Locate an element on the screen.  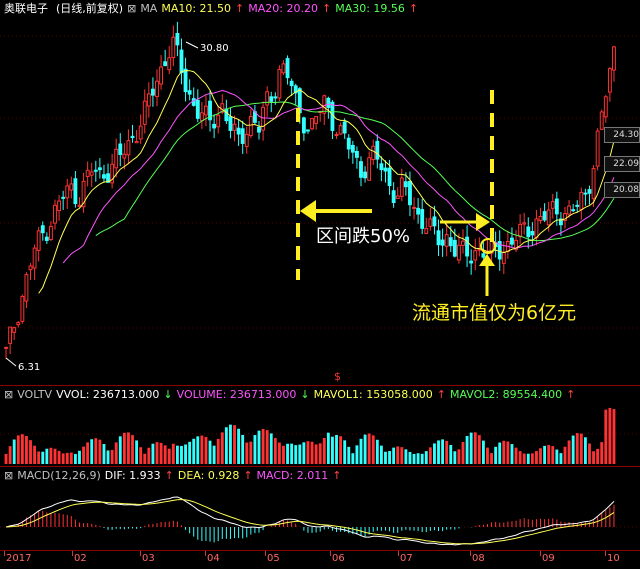
settings-icon: ⊠ is located at coordinates (131, 8).